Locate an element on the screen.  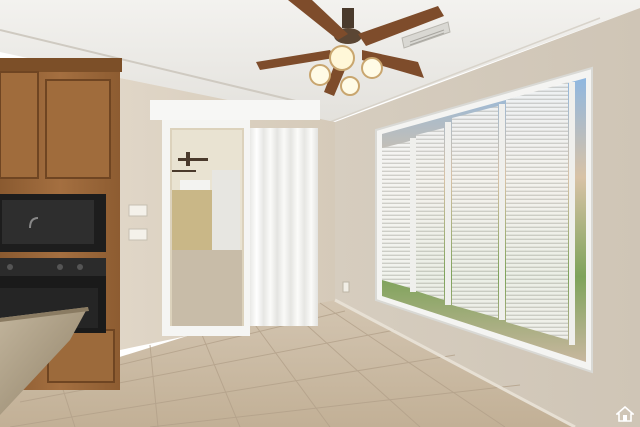
light-switch is located at coordinates (138, 210).